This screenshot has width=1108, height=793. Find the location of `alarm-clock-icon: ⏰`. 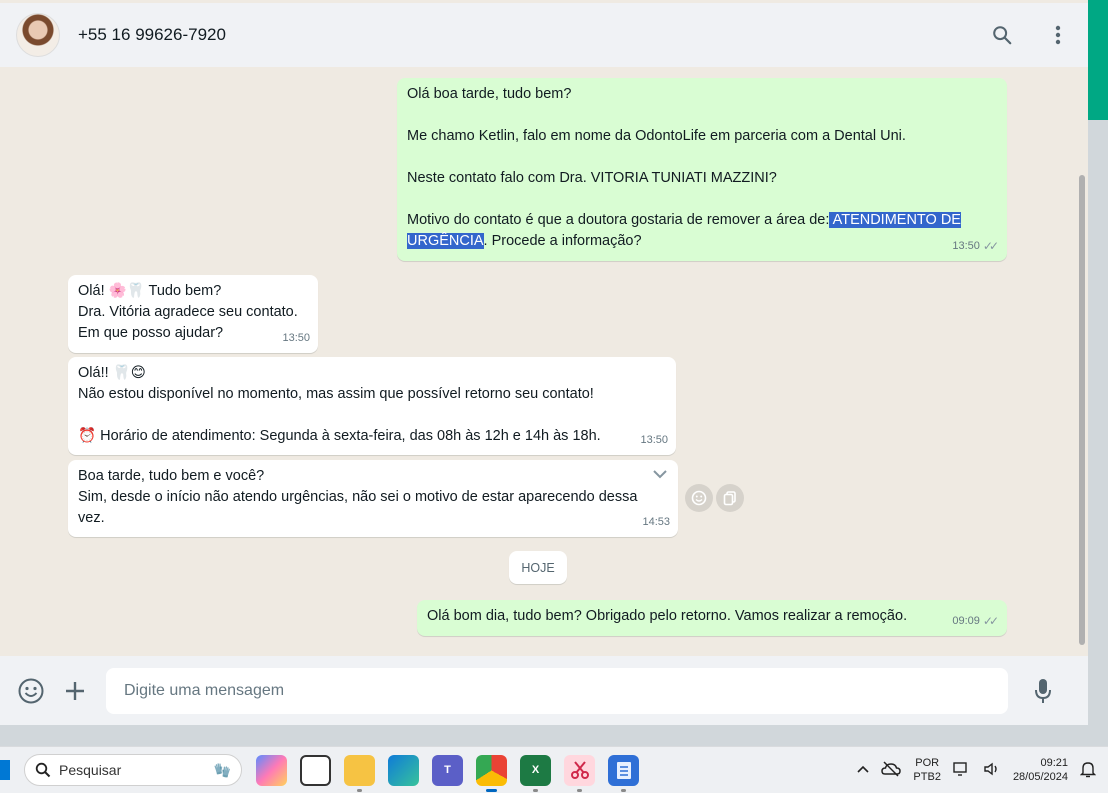

alarm-clock-icon: ⏰ is located at coordinates (87, 436).